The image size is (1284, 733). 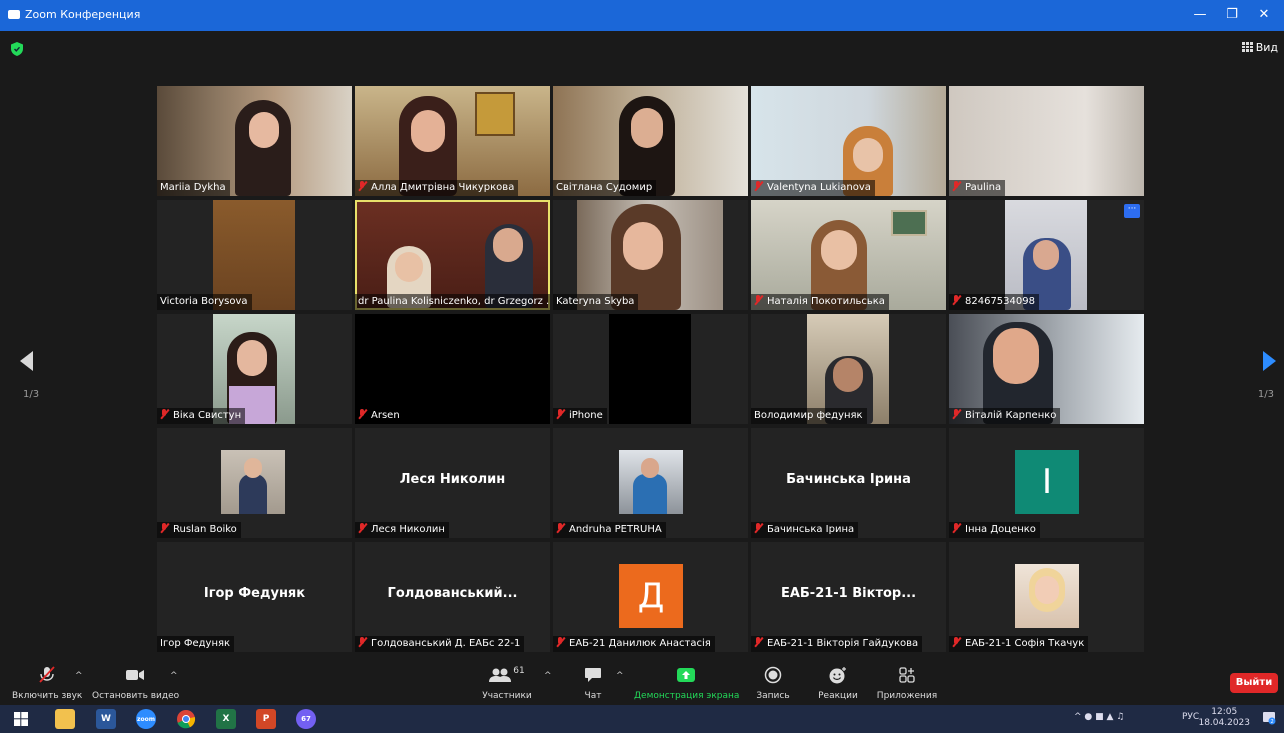 What do you see at coordinates (437, 188) in the screenshot?
I see `participant-name: Алла Дмитрівна Чикуркова` at bounding box center [437, 188].